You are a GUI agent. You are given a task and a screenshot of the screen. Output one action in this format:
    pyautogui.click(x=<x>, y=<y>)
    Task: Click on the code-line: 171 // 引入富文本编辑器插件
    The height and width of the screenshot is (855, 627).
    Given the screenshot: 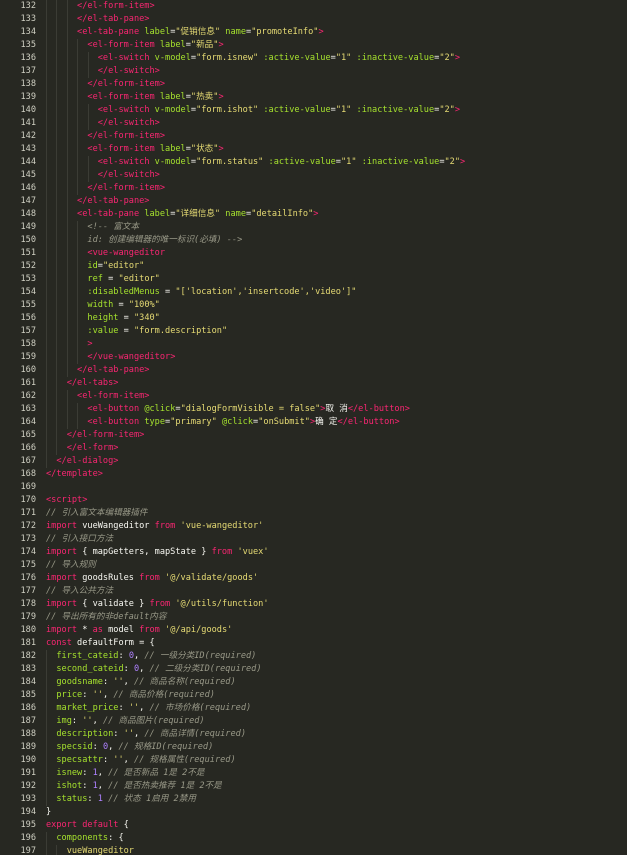 What is the action you would take?
    pyautogui.click(x=313, y=513)
    